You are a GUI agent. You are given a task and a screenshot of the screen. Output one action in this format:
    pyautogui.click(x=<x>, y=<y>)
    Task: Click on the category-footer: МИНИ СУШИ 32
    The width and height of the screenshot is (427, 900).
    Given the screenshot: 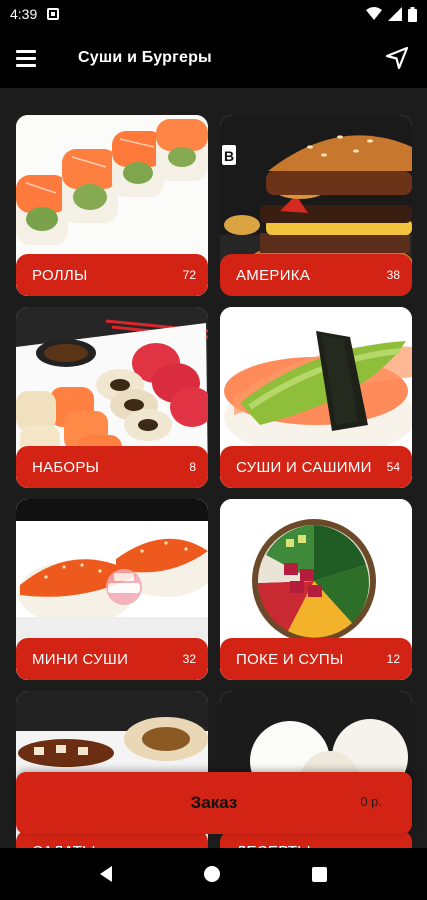 What is the action you would take?
    pyautogui.click(x=112, y=659)
    